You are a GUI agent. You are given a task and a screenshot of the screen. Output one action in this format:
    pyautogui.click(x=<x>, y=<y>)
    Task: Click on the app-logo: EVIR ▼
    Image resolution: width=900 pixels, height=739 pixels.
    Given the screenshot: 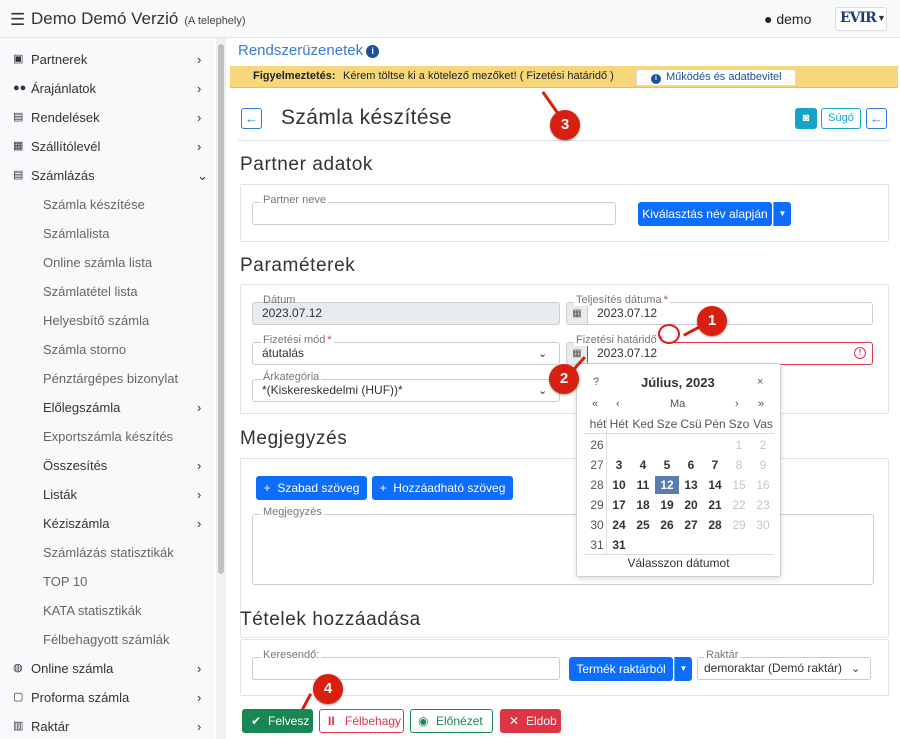 What is the action you would take?
    pyautogui.click(x=861, y=19)
    